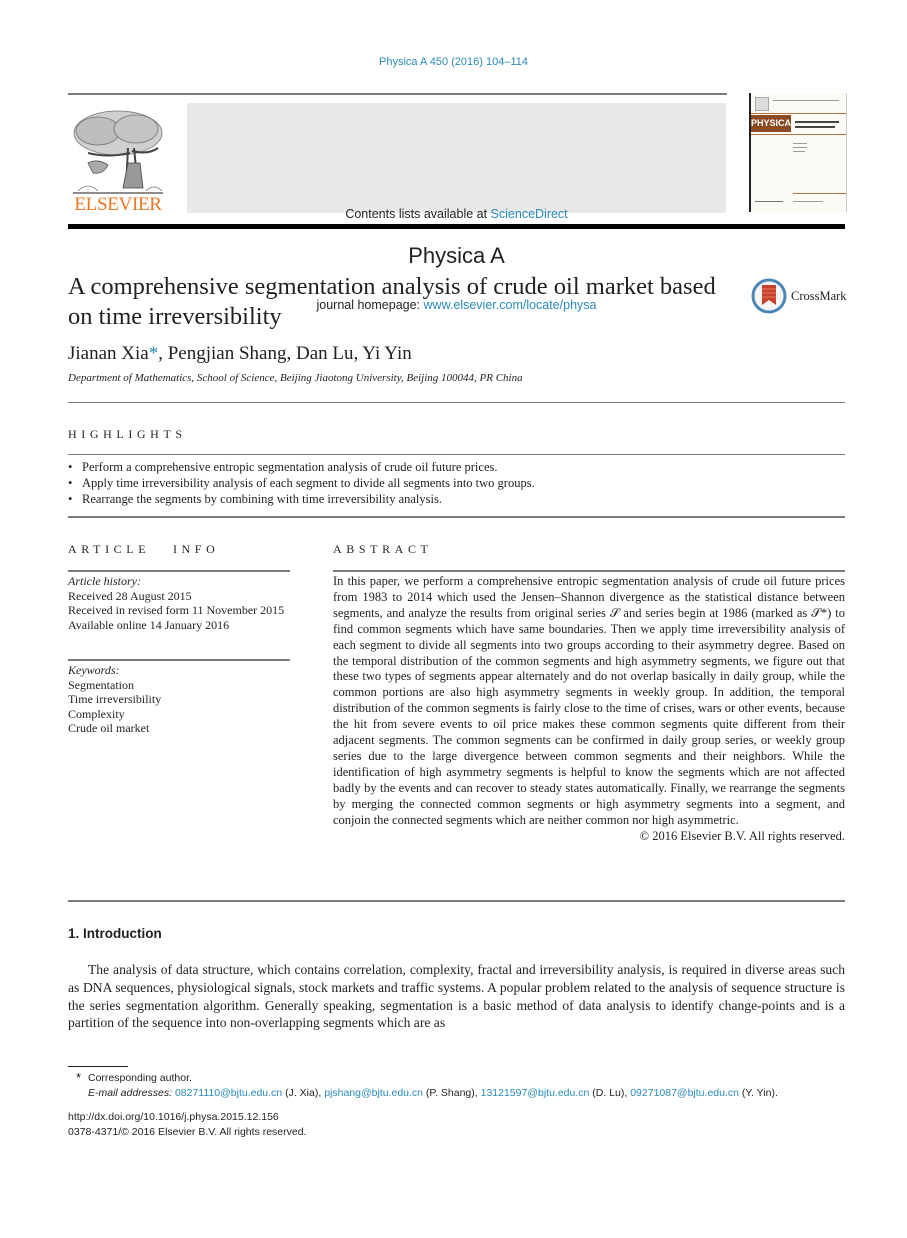  I want to click on author-name: Pengjian Shang, so click(227, 353).